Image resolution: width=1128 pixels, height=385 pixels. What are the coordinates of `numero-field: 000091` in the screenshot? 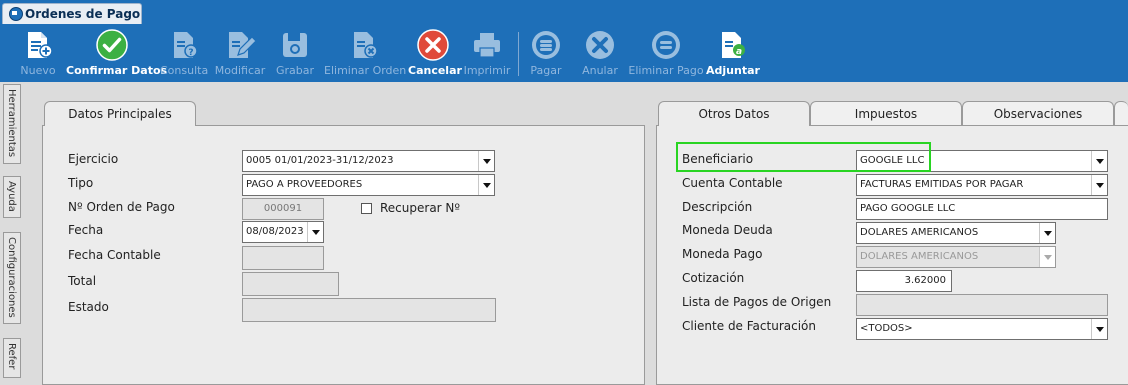 It's located at (283, 209).